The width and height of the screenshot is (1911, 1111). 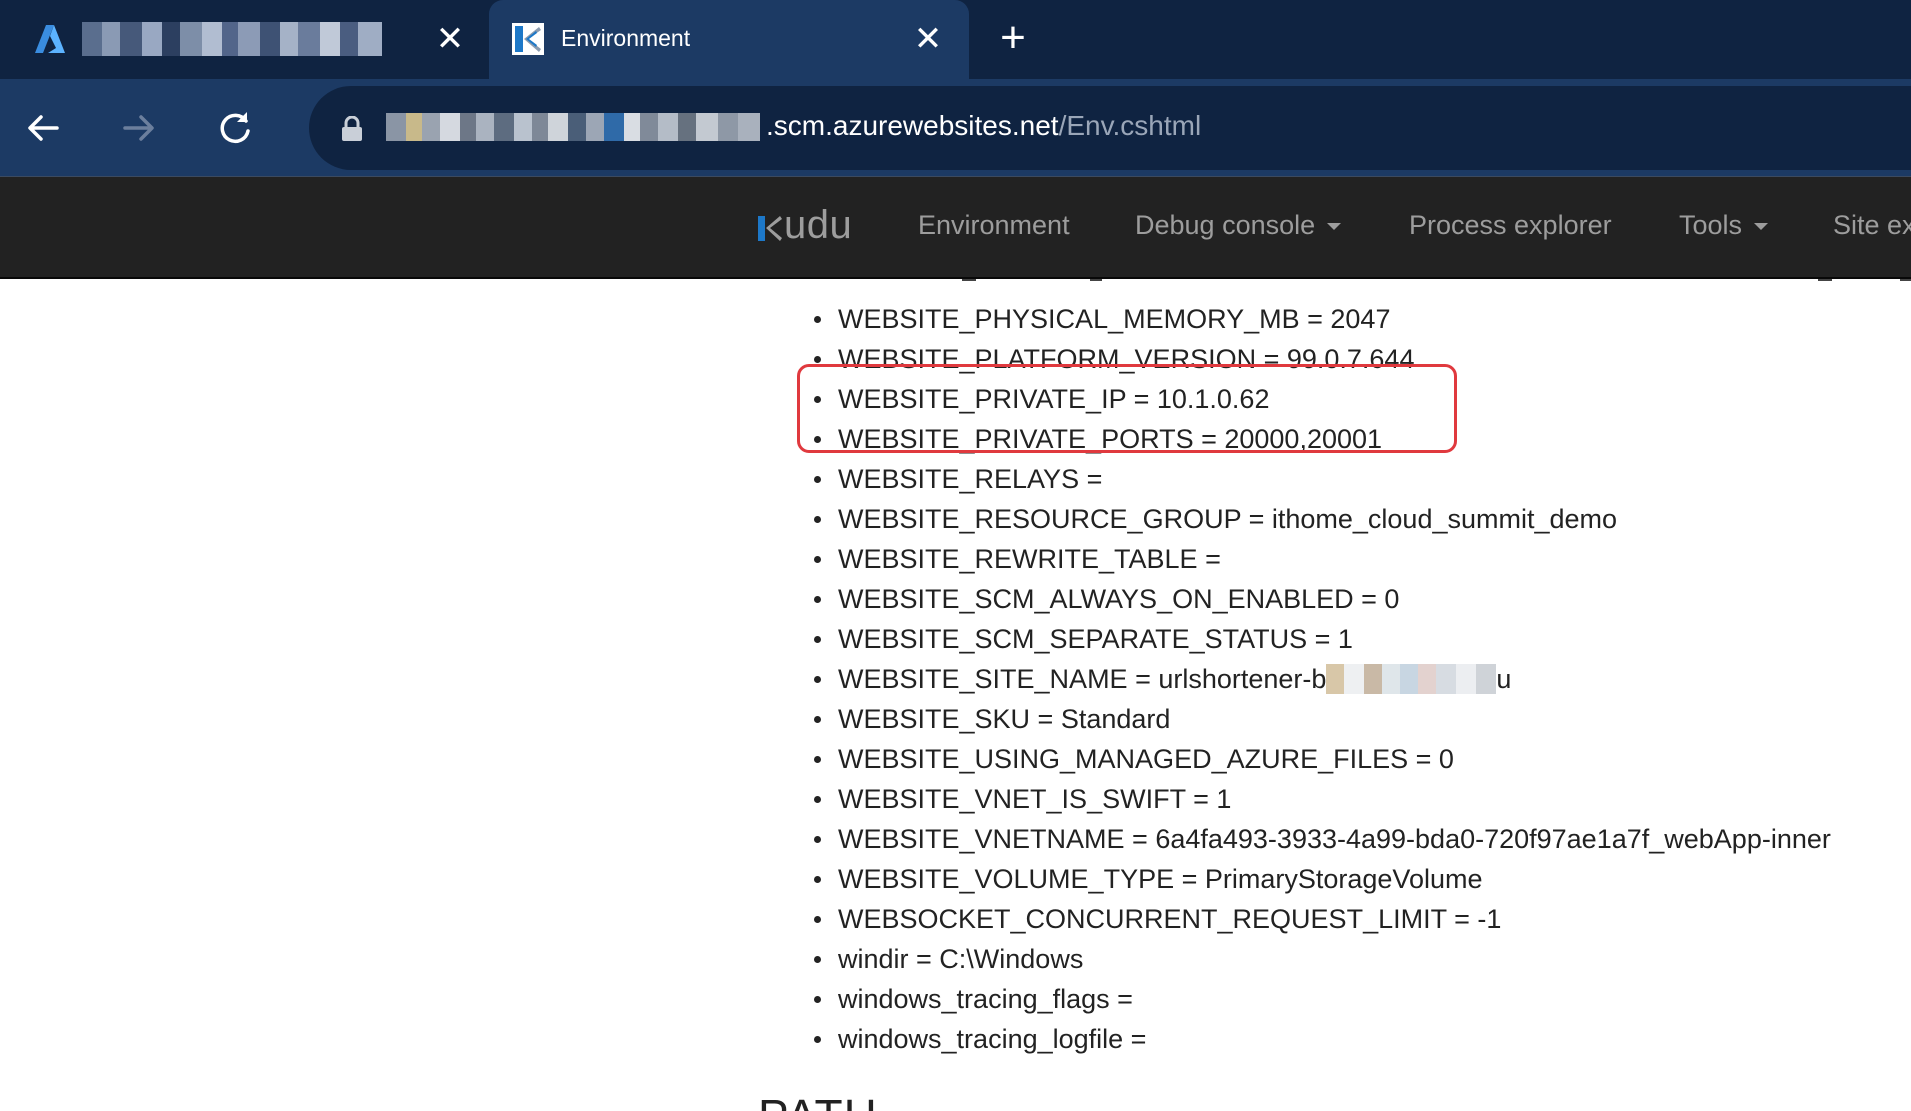 I want to click on kudu-brand-text: udu, so click(x=818, y=225).